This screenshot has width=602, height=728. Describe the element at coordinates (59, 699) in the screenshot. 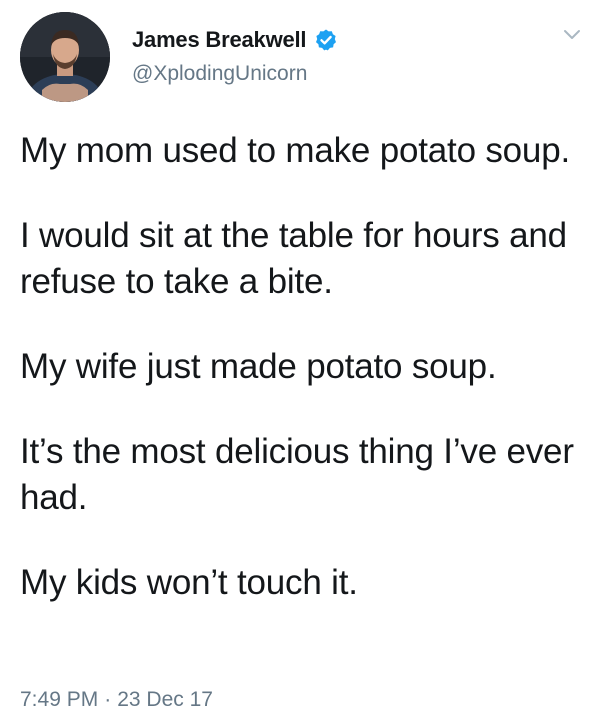

I see `tweet-time: 7:49 PM` at that location.